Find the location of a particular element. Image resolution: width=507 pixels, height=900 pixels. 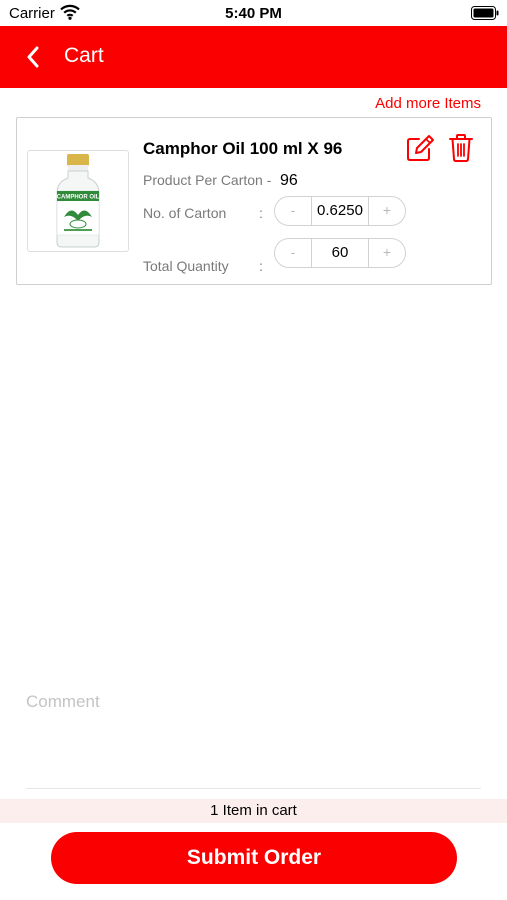

comment-input is located at coordinates (253, 739).